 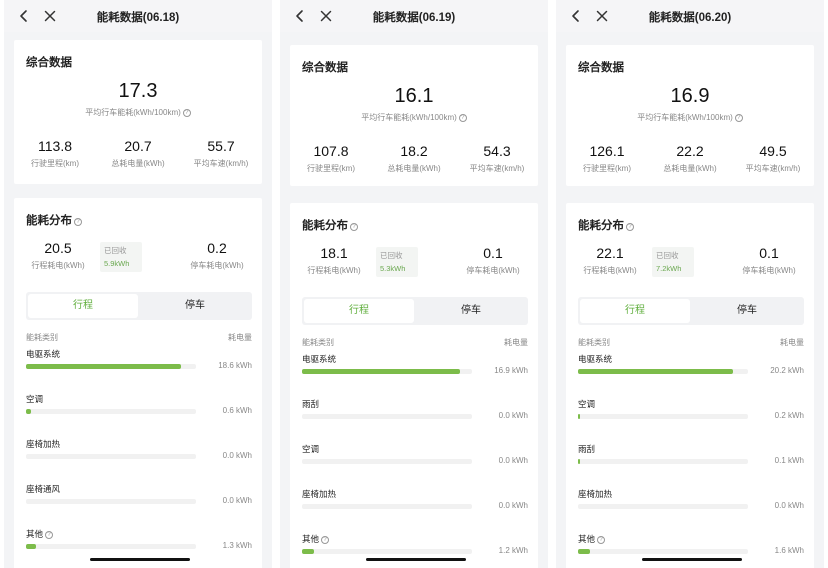 I want to click on nav-header: 能耗数据(06.20), so click(x=690, y=16).